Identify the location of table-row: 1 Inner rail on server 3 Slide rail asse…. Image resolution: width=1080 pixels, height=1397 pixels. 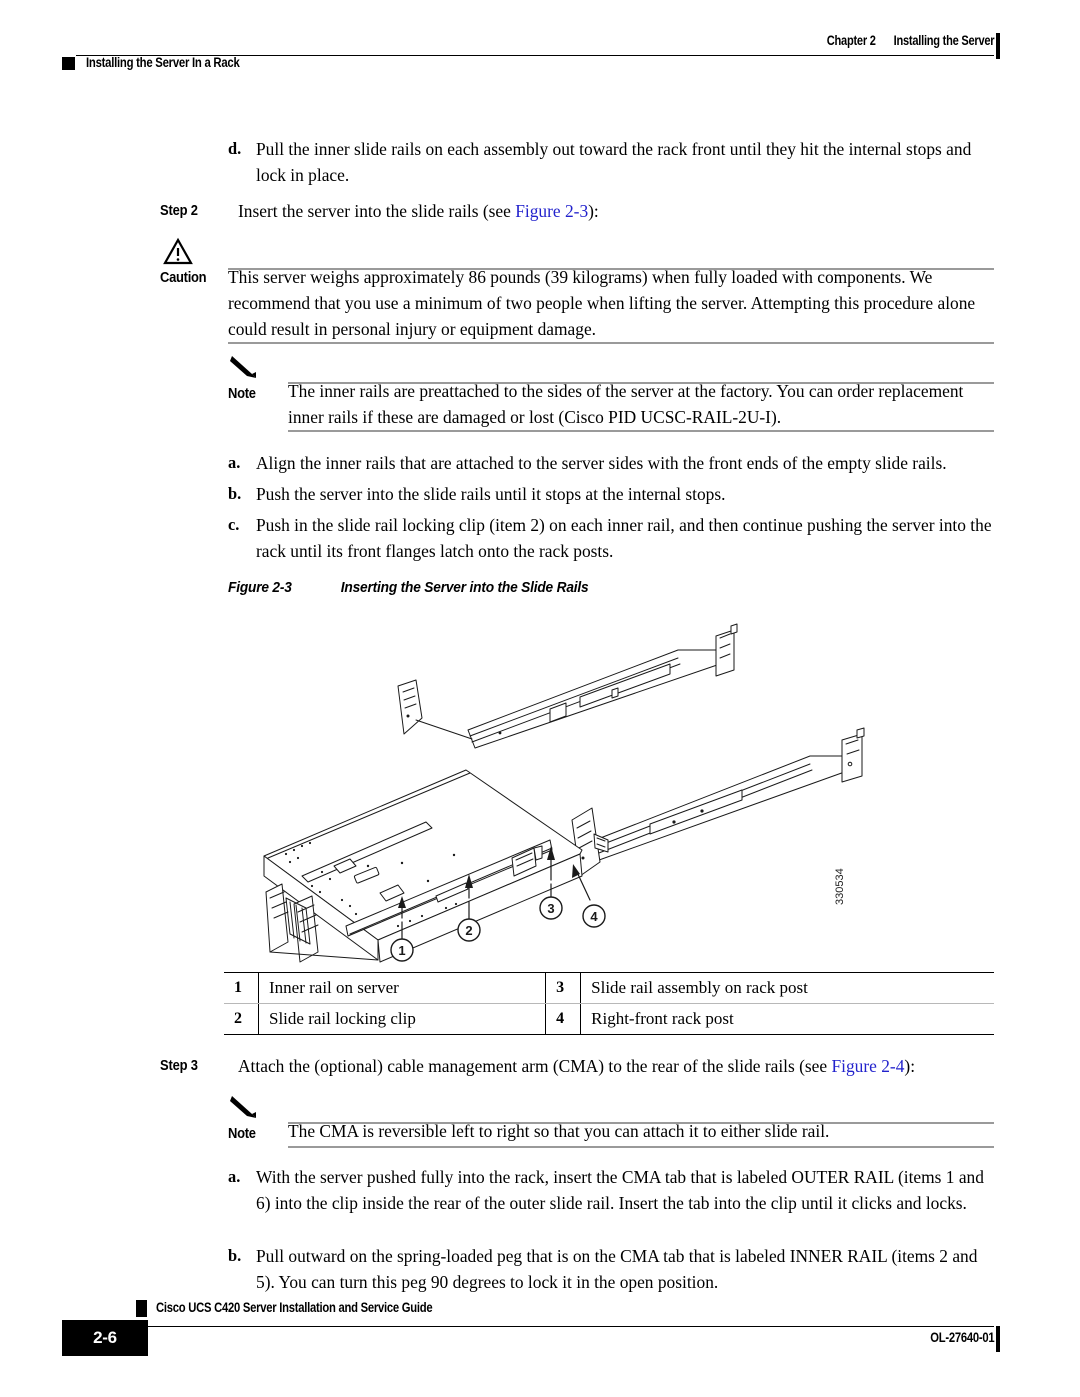
(609, 988).